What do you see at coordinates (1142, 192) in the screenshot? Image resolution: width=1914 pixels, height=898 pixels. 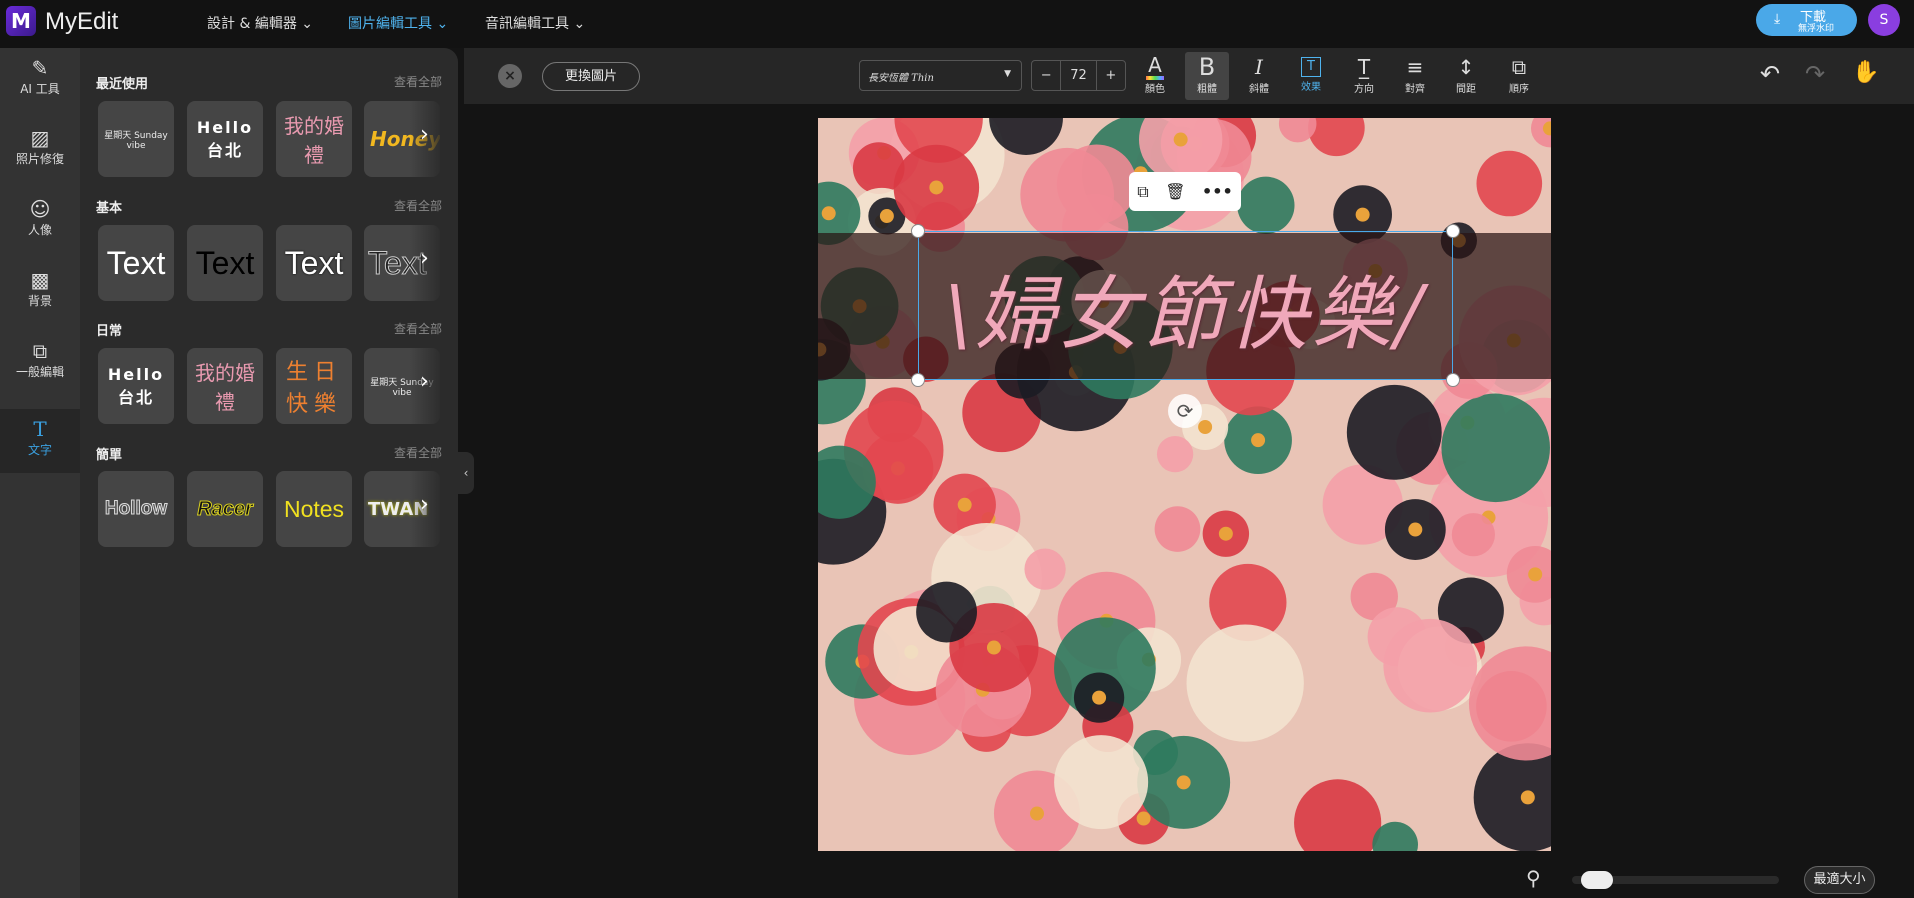 I see `duplicate-icon: ⧉` at bounding box center [1142, 192].